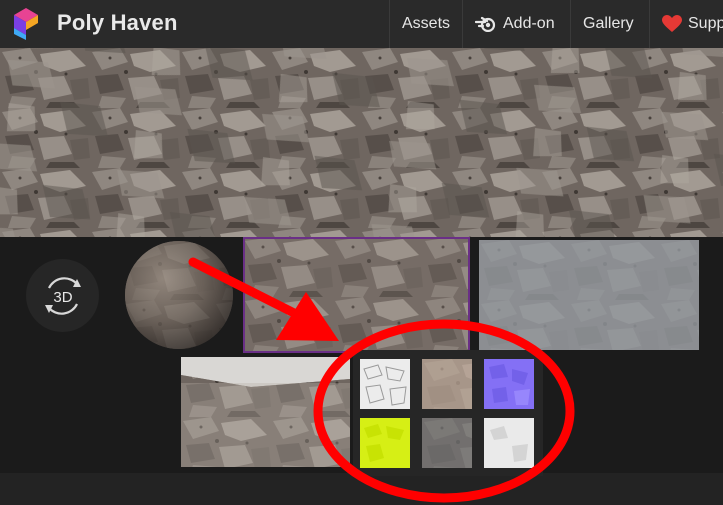 The width and height of the screenshot is (723, 505). What do you see at coordinates (385, 384) in the screenshot?
I see `diffuse-map-thumbnail` at bounding box center [385, 384].